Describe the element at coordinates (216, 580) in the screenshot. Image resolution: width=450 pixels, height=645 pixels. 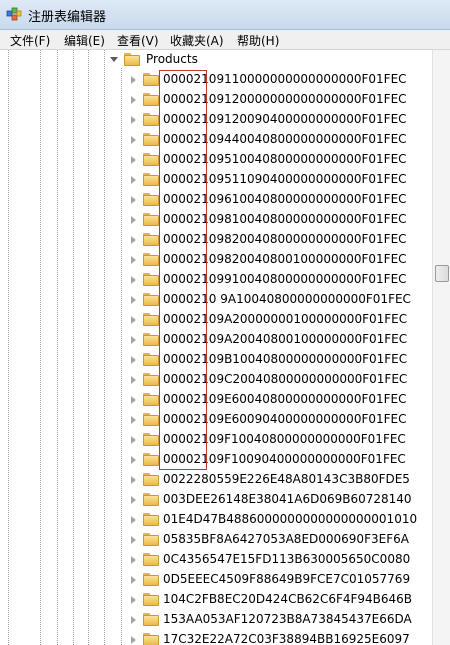
I see `tree-node-product-key: 0D5EEEC4509F88649B9FCE7C01057769` at that location.